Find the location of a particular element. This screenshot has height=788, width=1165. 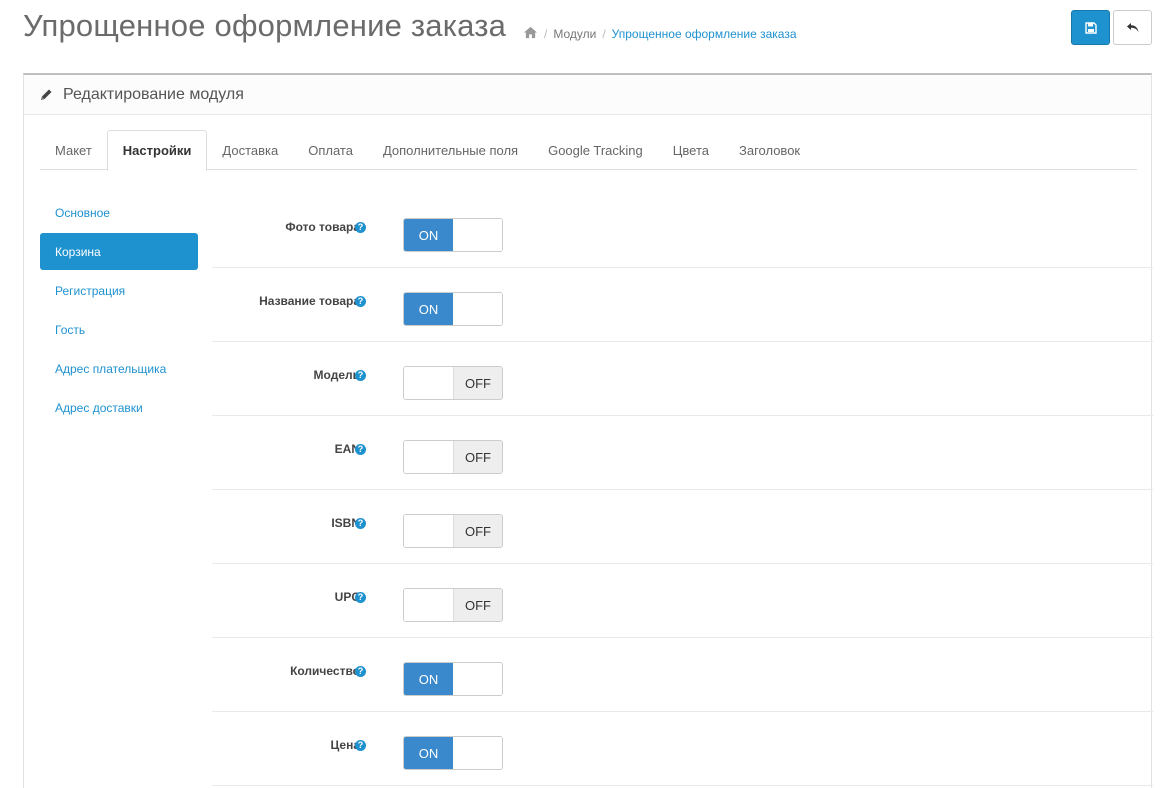

setting-row: Цена ? ON is located at coordinates (682, 749).